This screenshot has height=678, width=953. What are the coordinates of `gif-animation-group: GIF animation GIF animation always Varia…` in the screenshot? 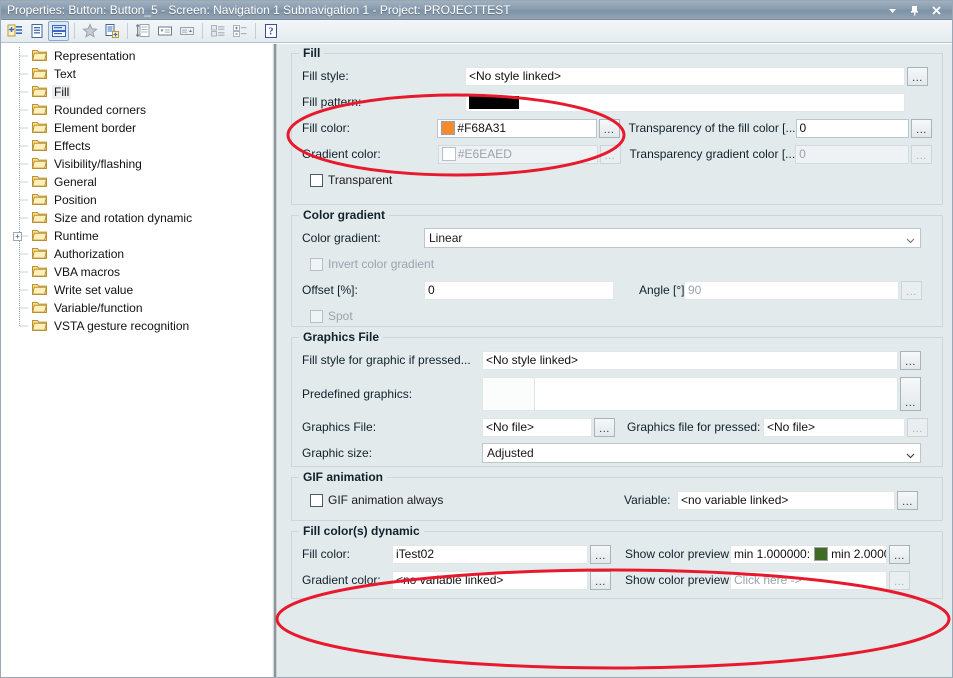 It's located at (617, 495).